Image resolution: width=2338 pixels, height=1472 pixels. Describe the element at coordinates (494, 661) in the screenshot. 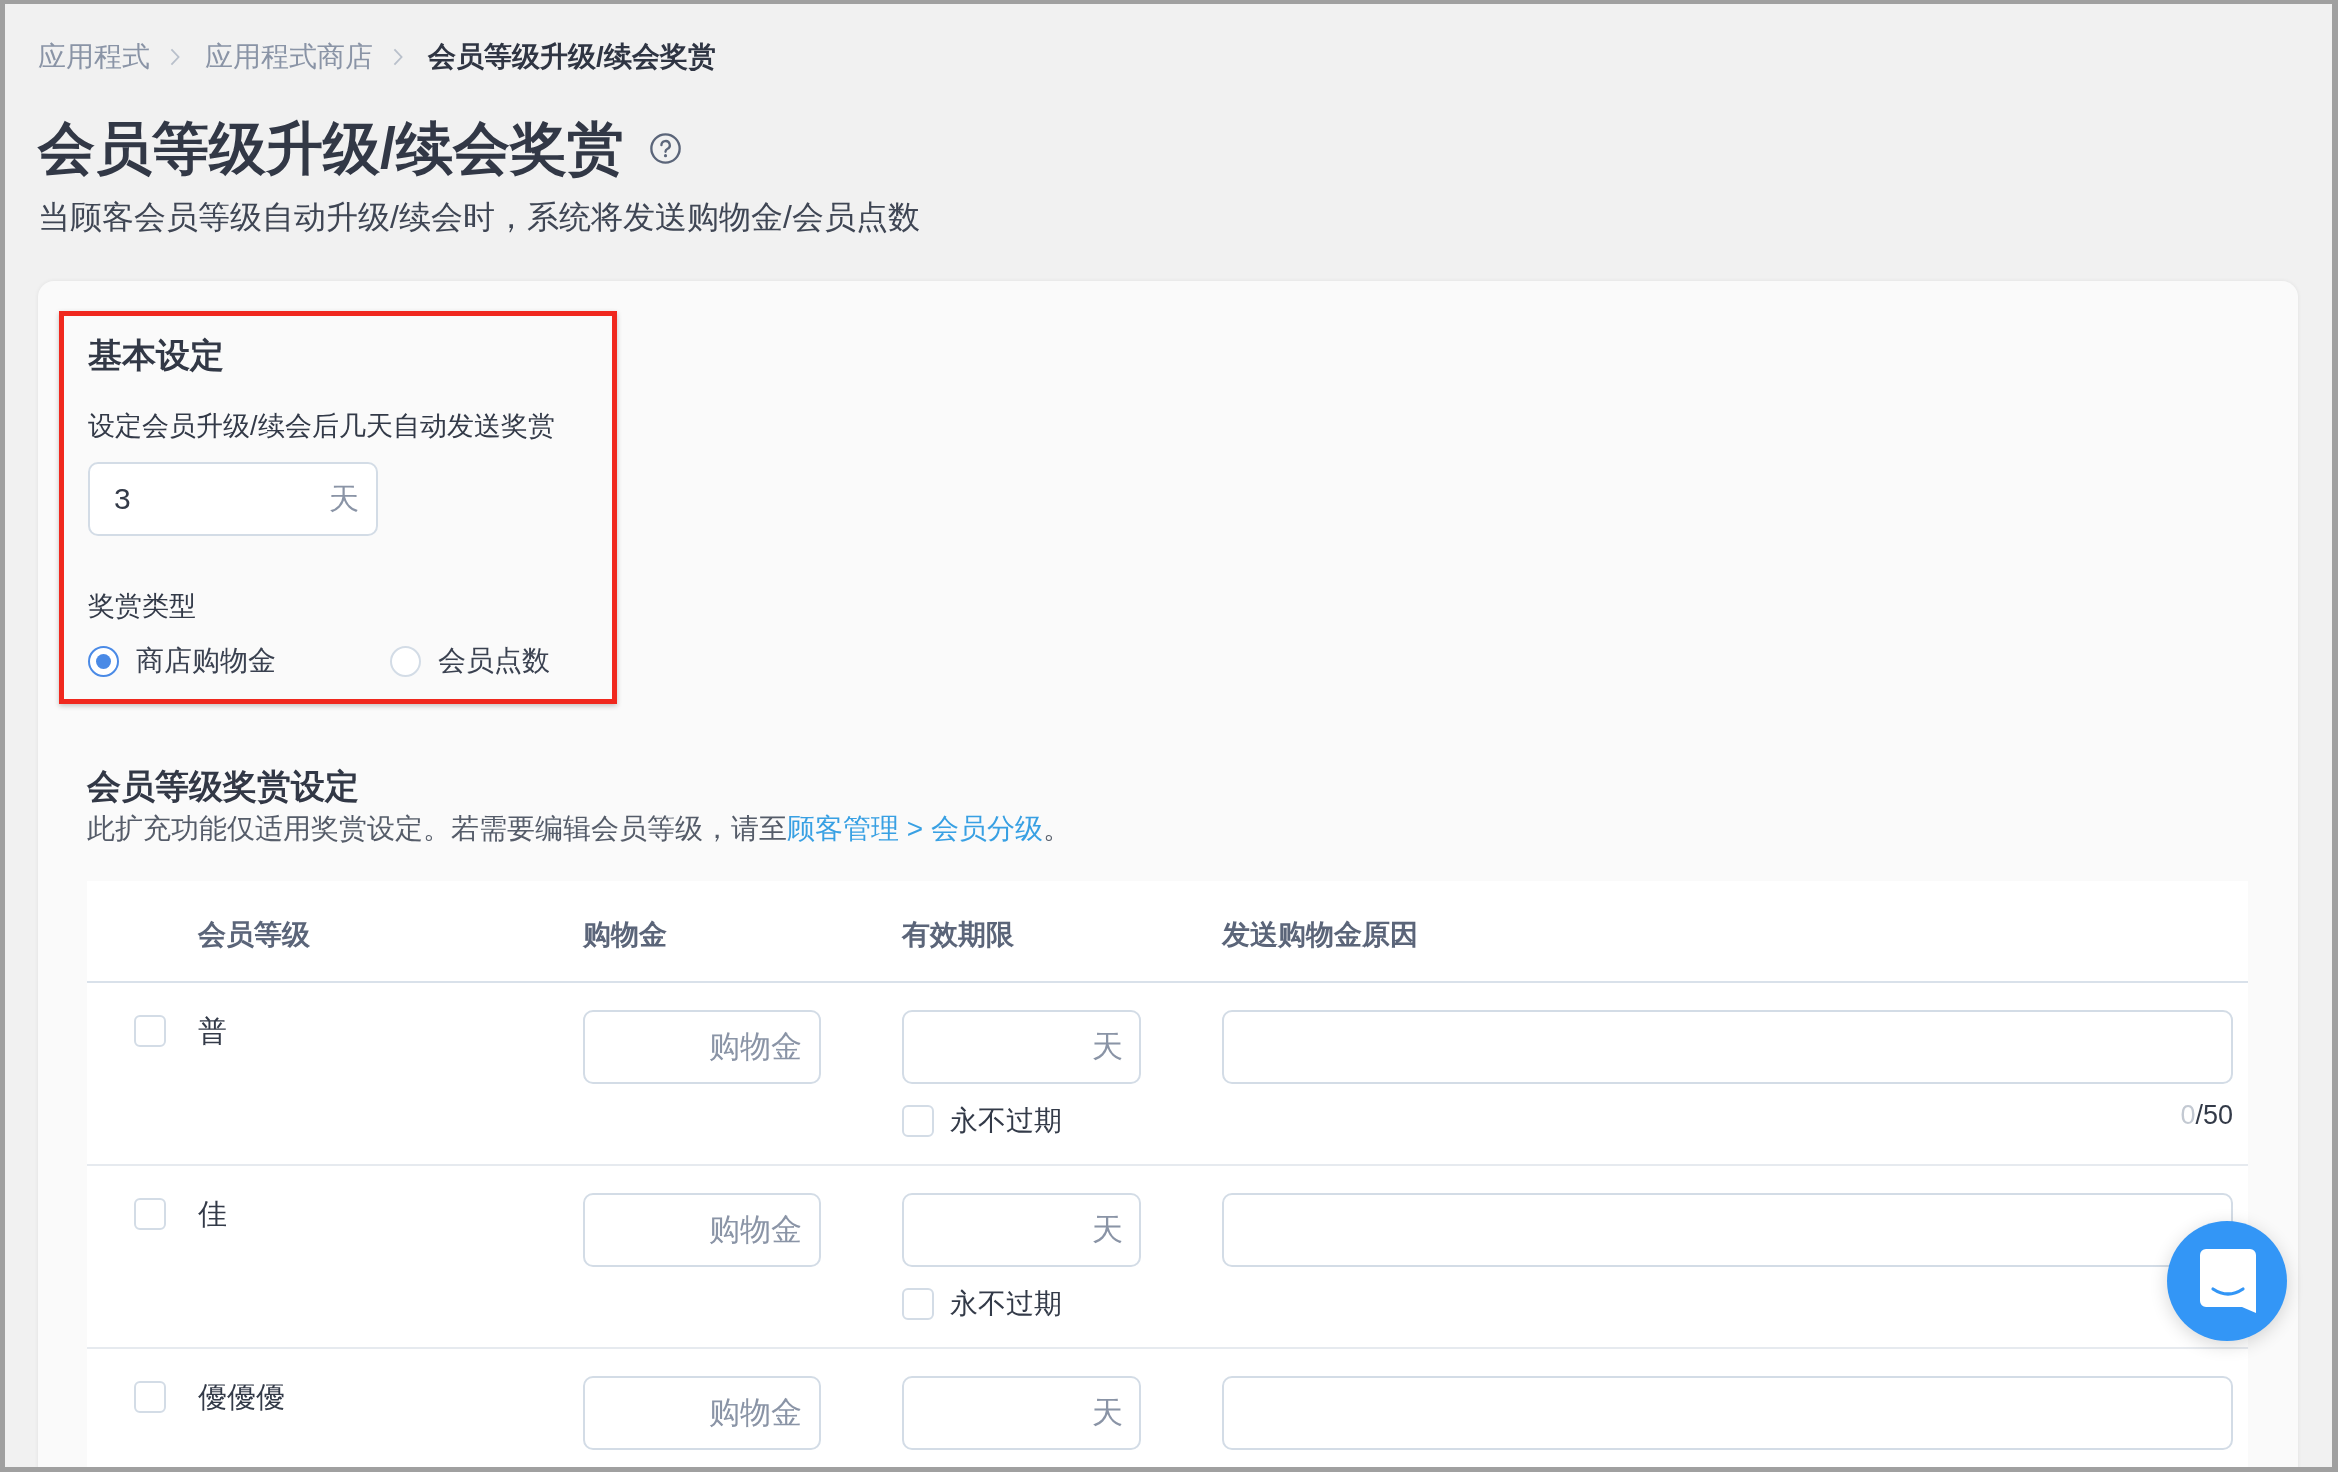

I see `radio-label: 会员点数` at that location.